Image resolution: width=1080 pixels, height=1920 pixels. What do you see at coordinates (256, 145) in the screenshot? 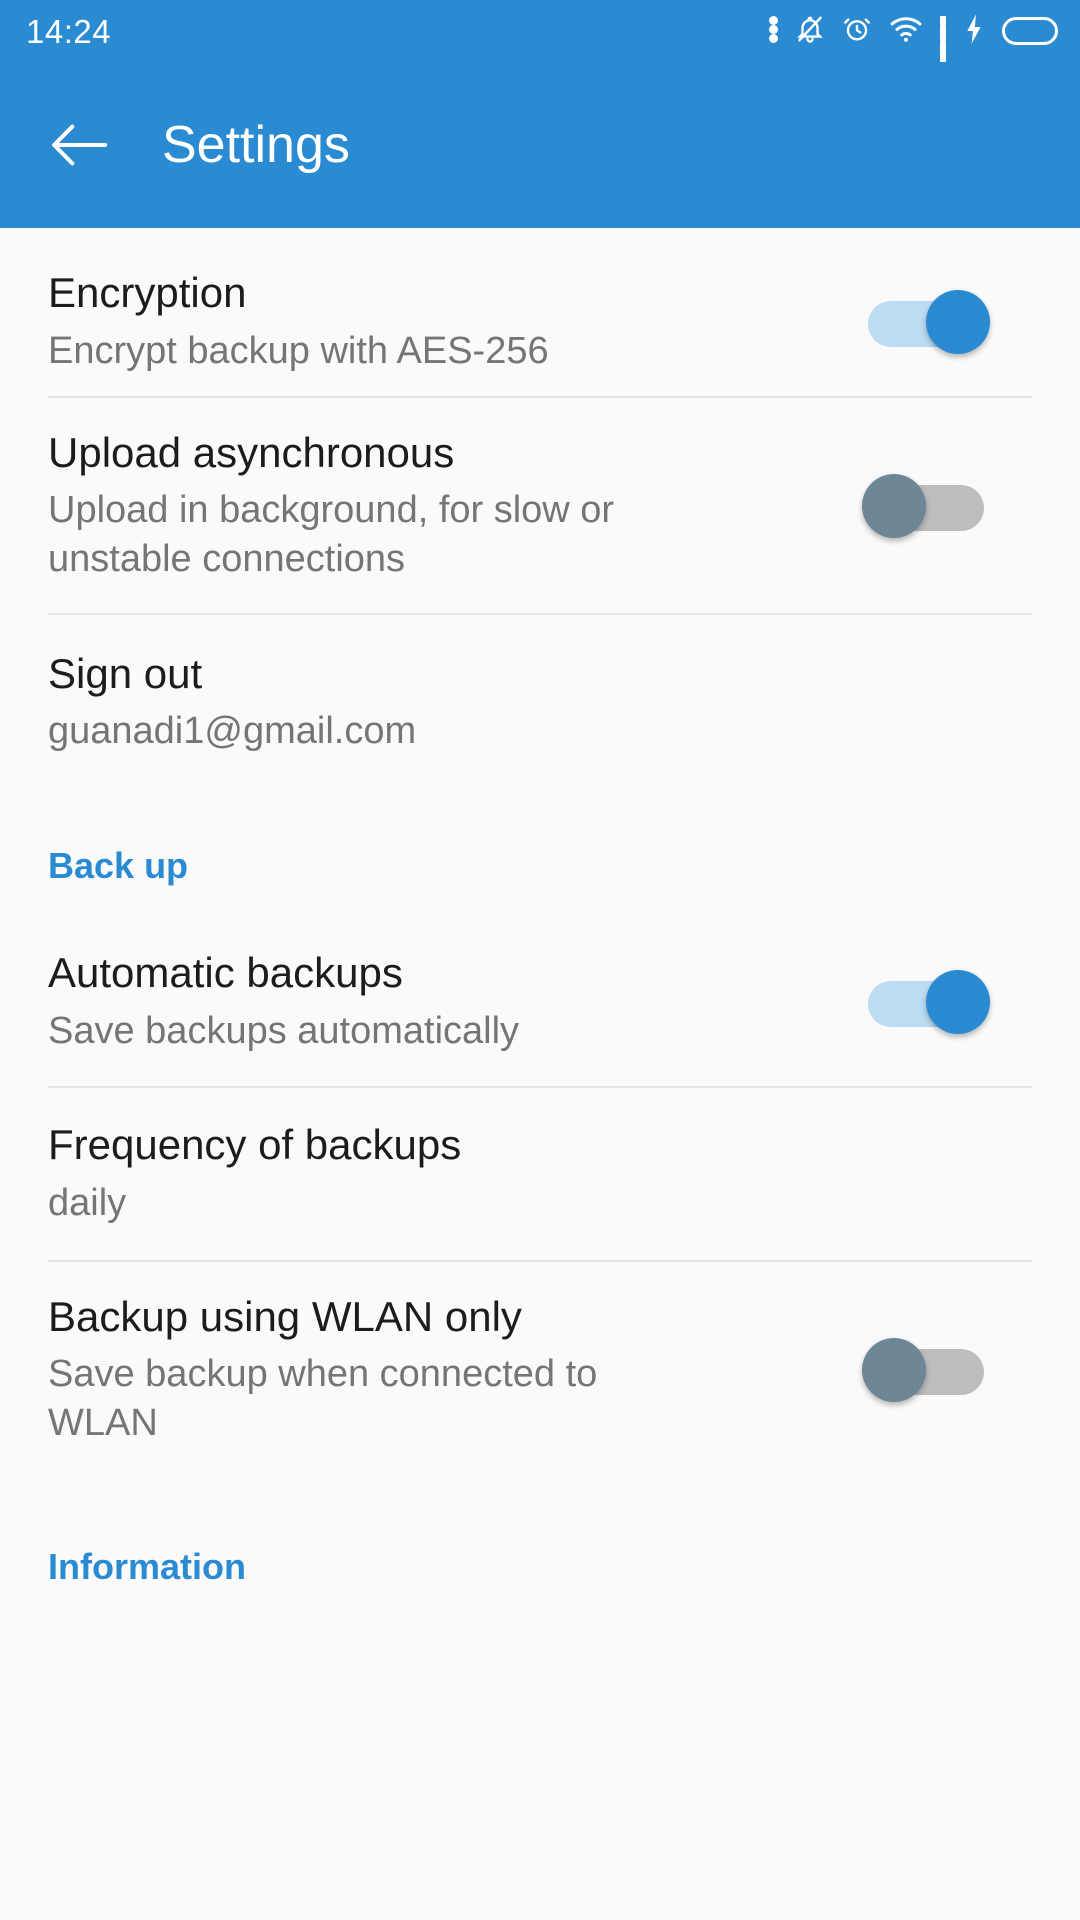
I see `page-title: Settings` at bounding box center [256, 145].